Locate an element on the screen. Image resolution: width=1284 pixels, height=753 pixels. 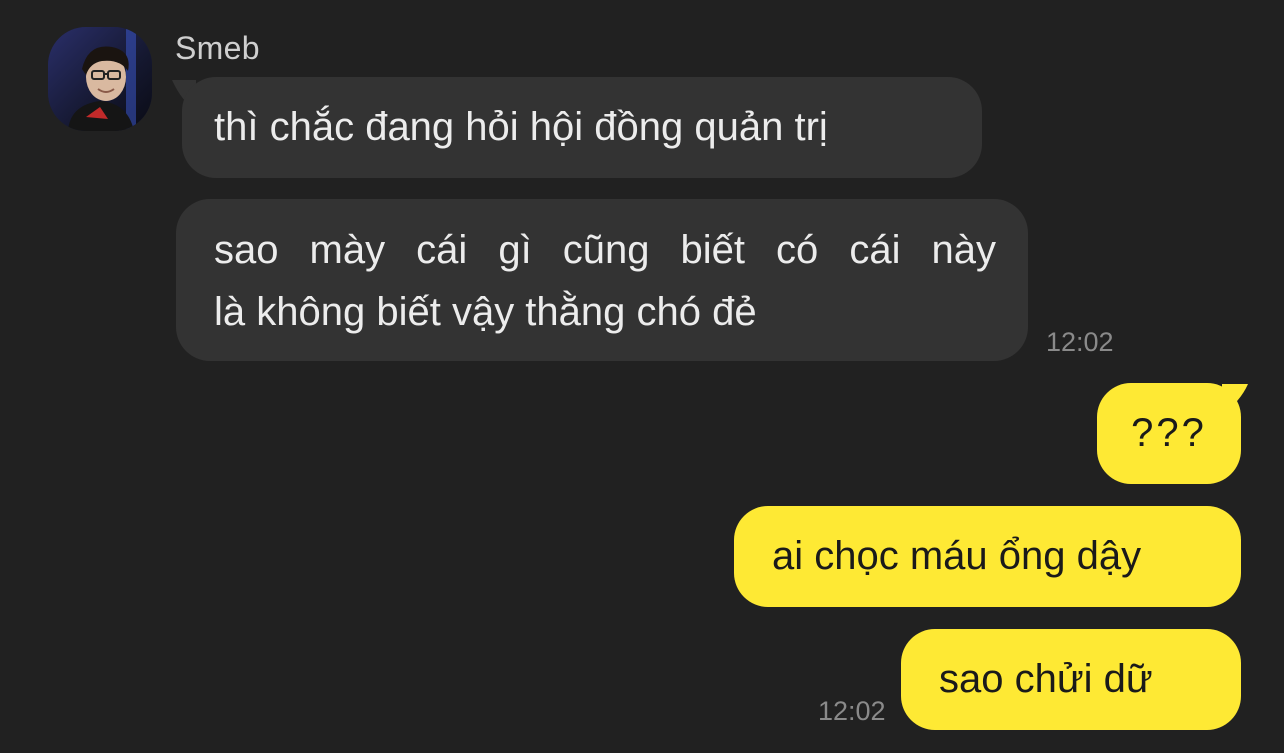
outgoing-message-bubble: ??? is located at coordinates (1169, 433).